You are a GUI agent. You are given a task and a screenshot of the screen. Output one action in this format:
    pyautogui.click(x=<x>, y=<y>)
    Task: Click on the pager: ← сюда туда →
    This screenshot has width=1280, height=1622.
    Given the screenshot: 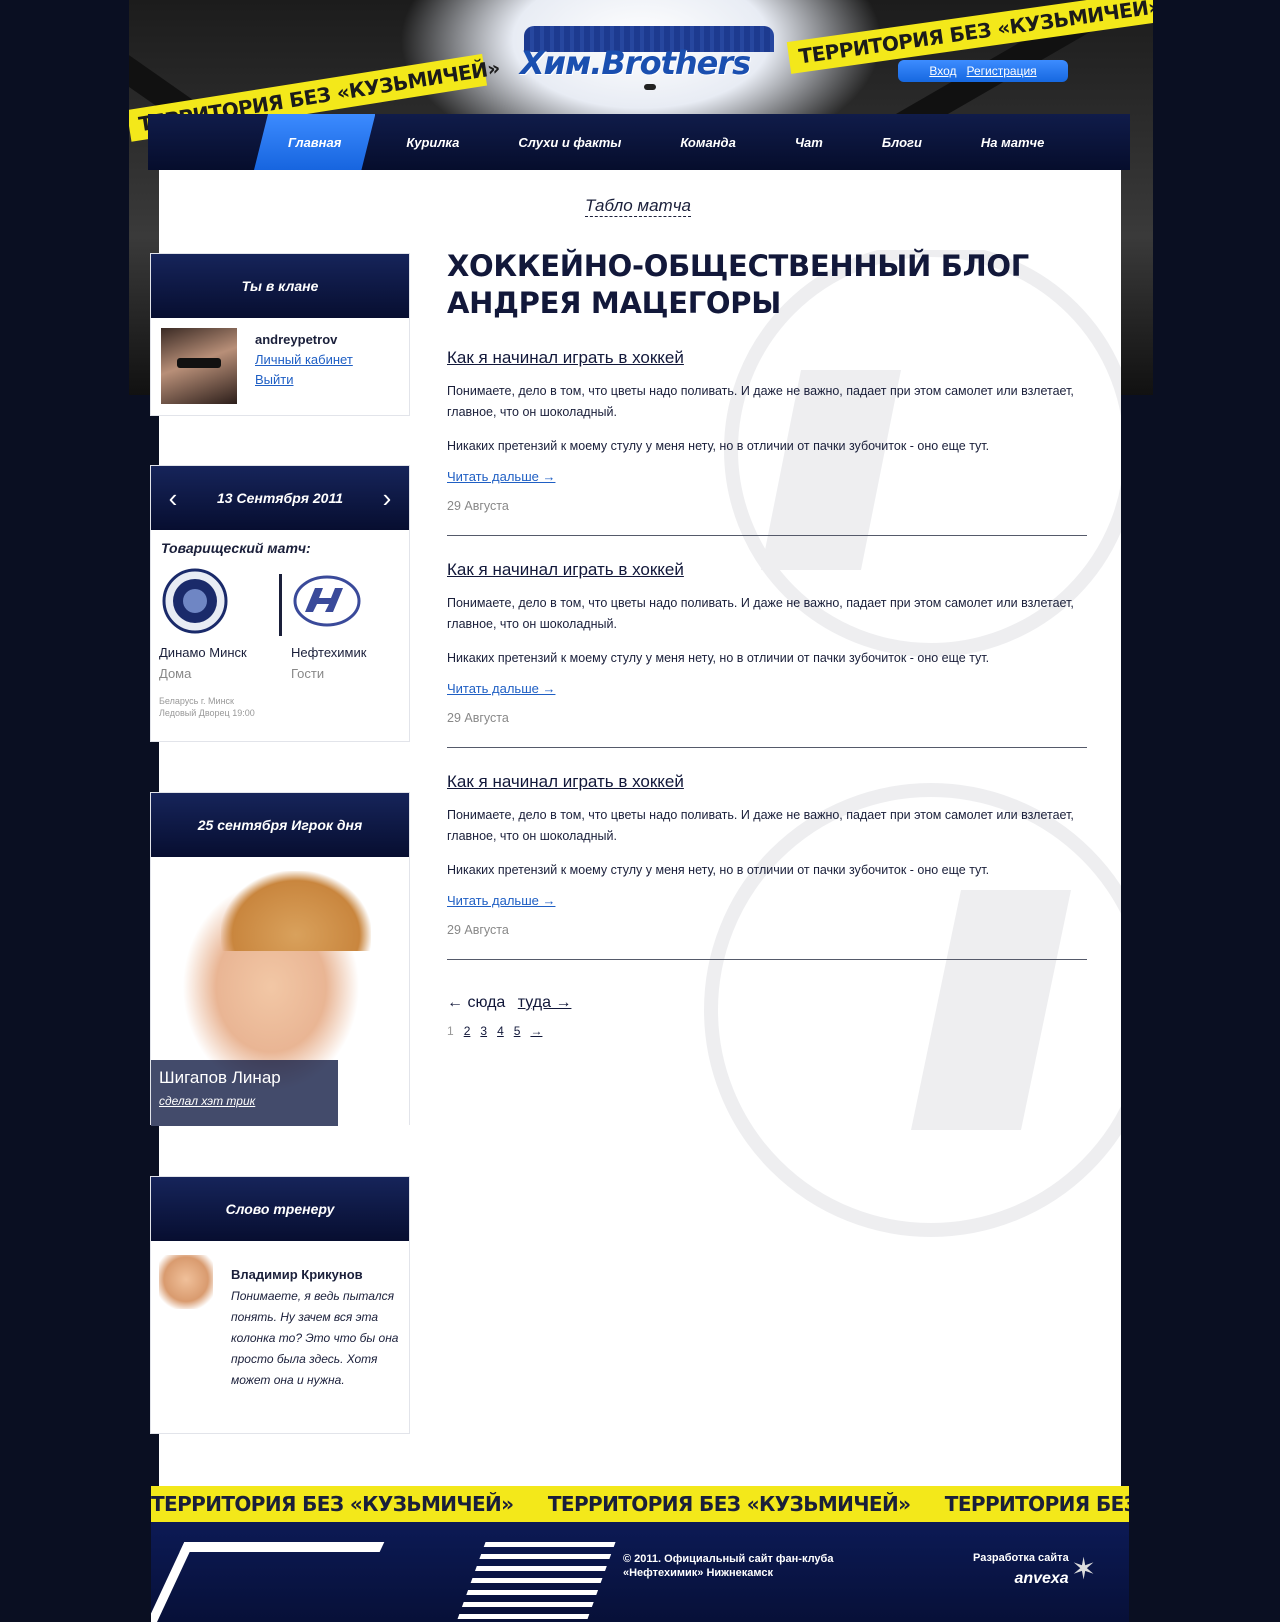 What is the action you would take?
    pyautogui.click(x=767, y=1003)
    